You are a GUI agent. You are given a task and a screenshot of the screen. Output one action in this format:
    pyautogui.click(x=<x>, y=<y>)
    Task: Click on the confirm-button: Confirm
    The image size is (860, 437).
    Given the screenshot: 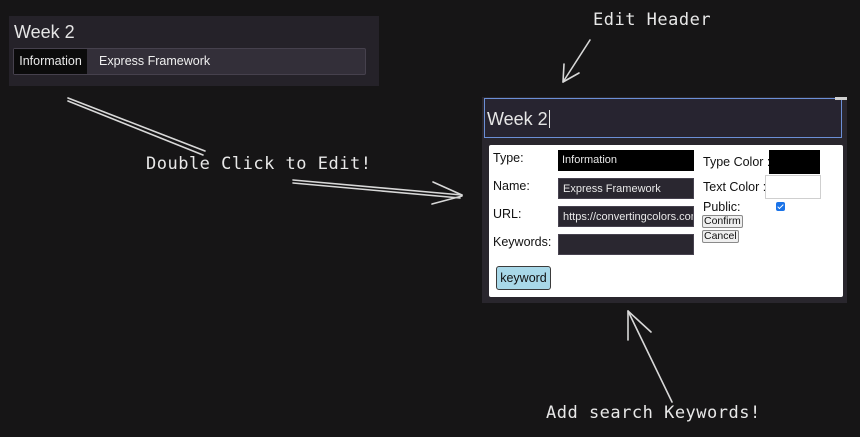 What is the action you would take?
    pyautogui.click(x=722, y=221)
    